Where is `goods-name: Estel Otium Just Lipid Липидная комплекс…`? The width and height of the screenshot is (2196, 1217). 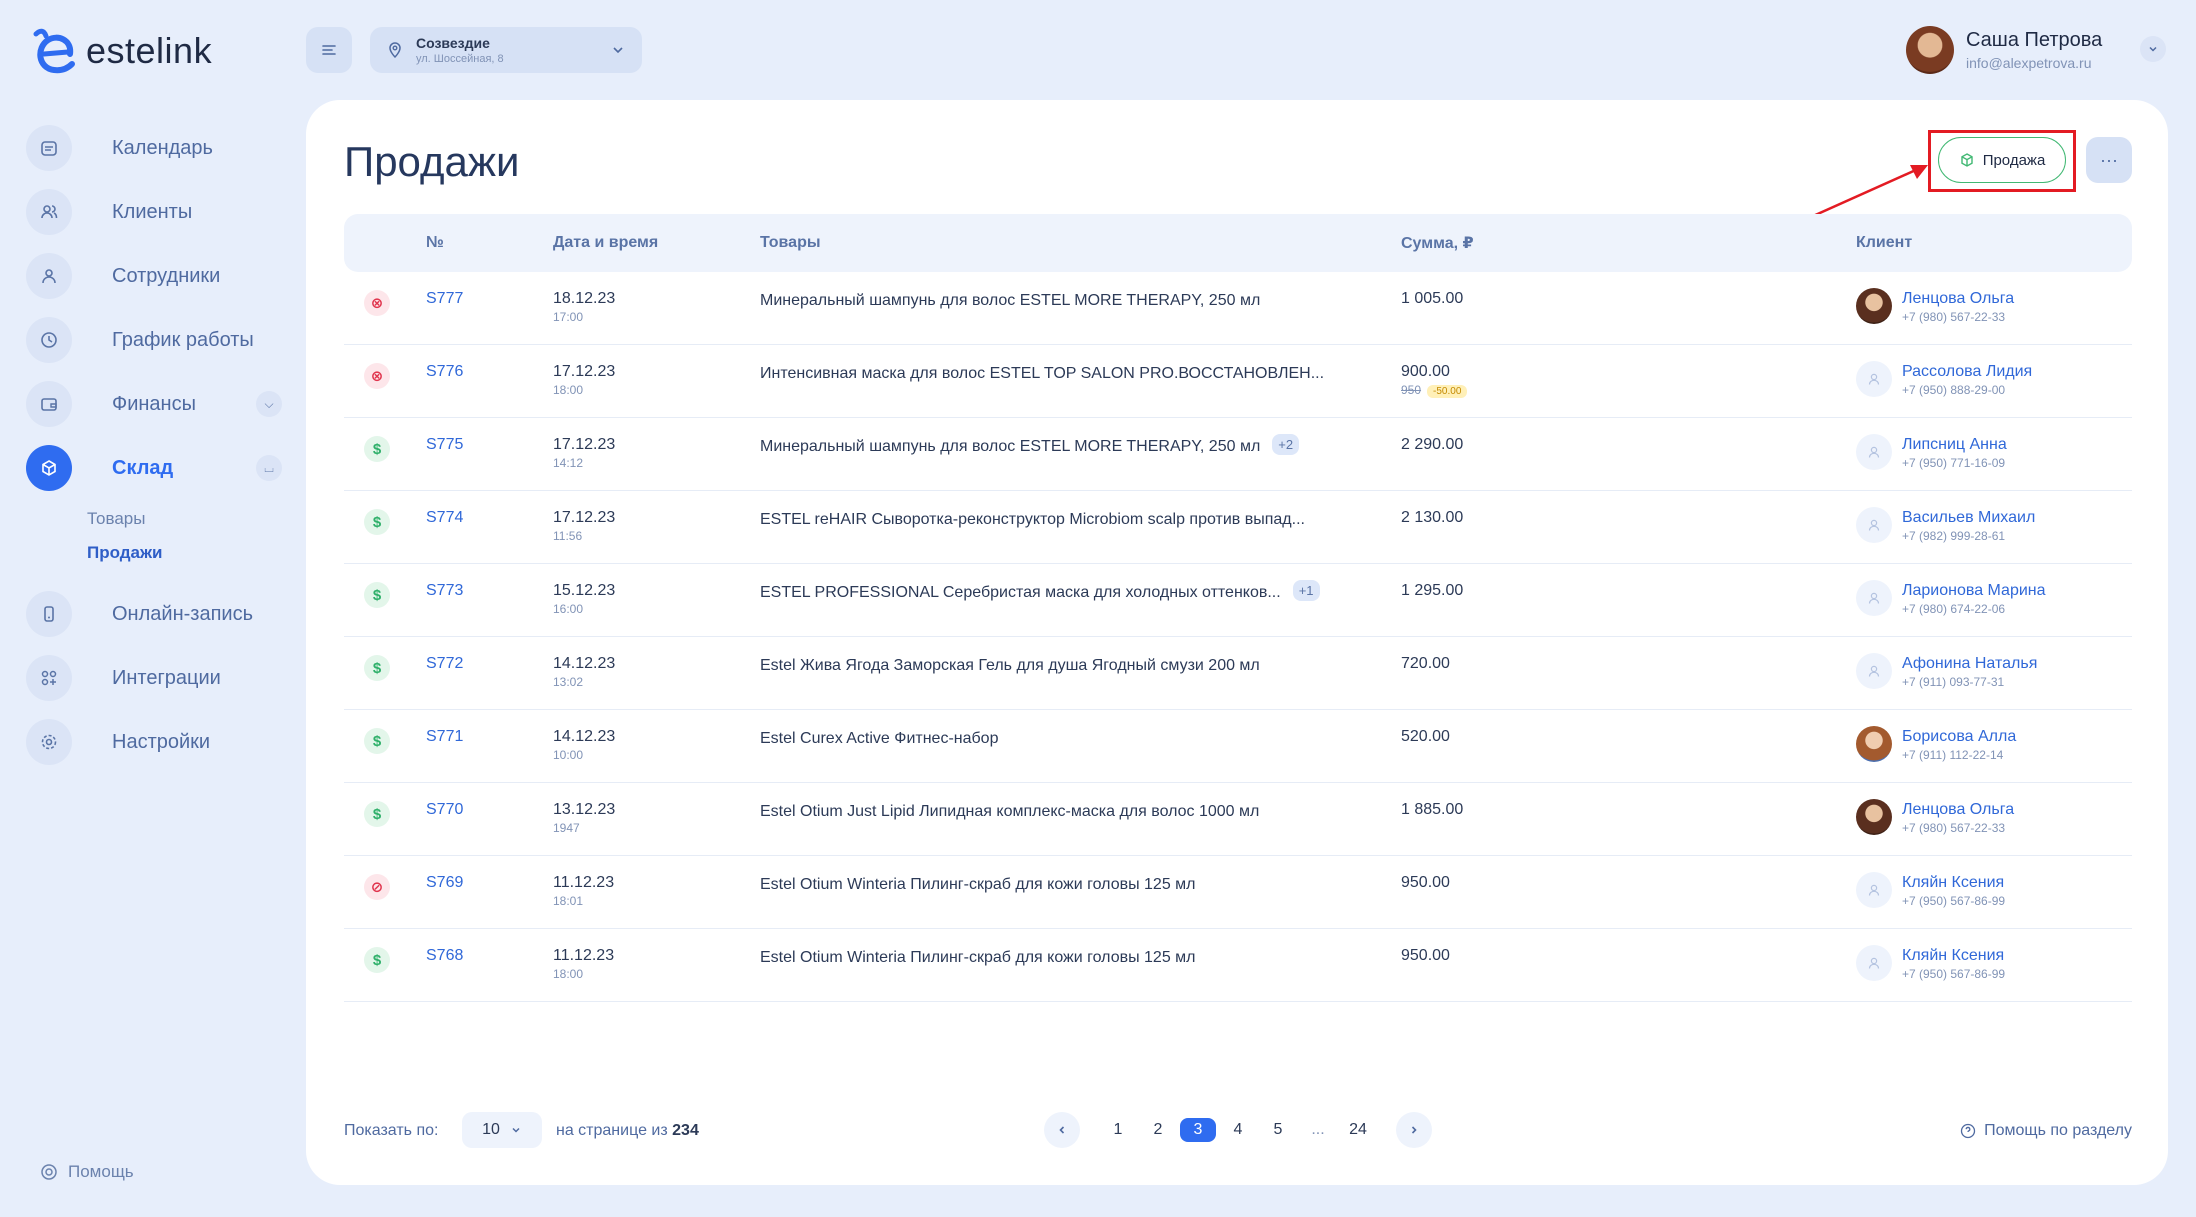
goods-name: Estel Otium Just Lipid Липидная комплекс… is located at coordinates (1010, 811).